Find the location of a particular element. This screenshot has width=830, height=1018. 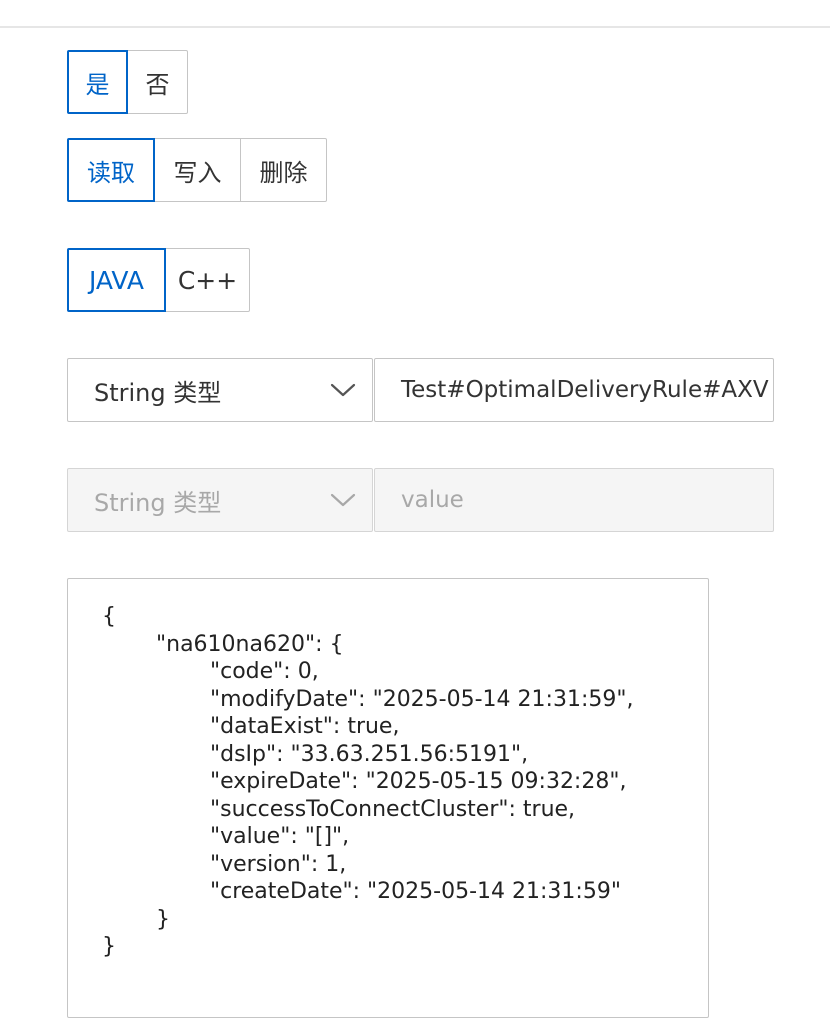

key-type-select: String 类型 is located at coordinates (220, 390).